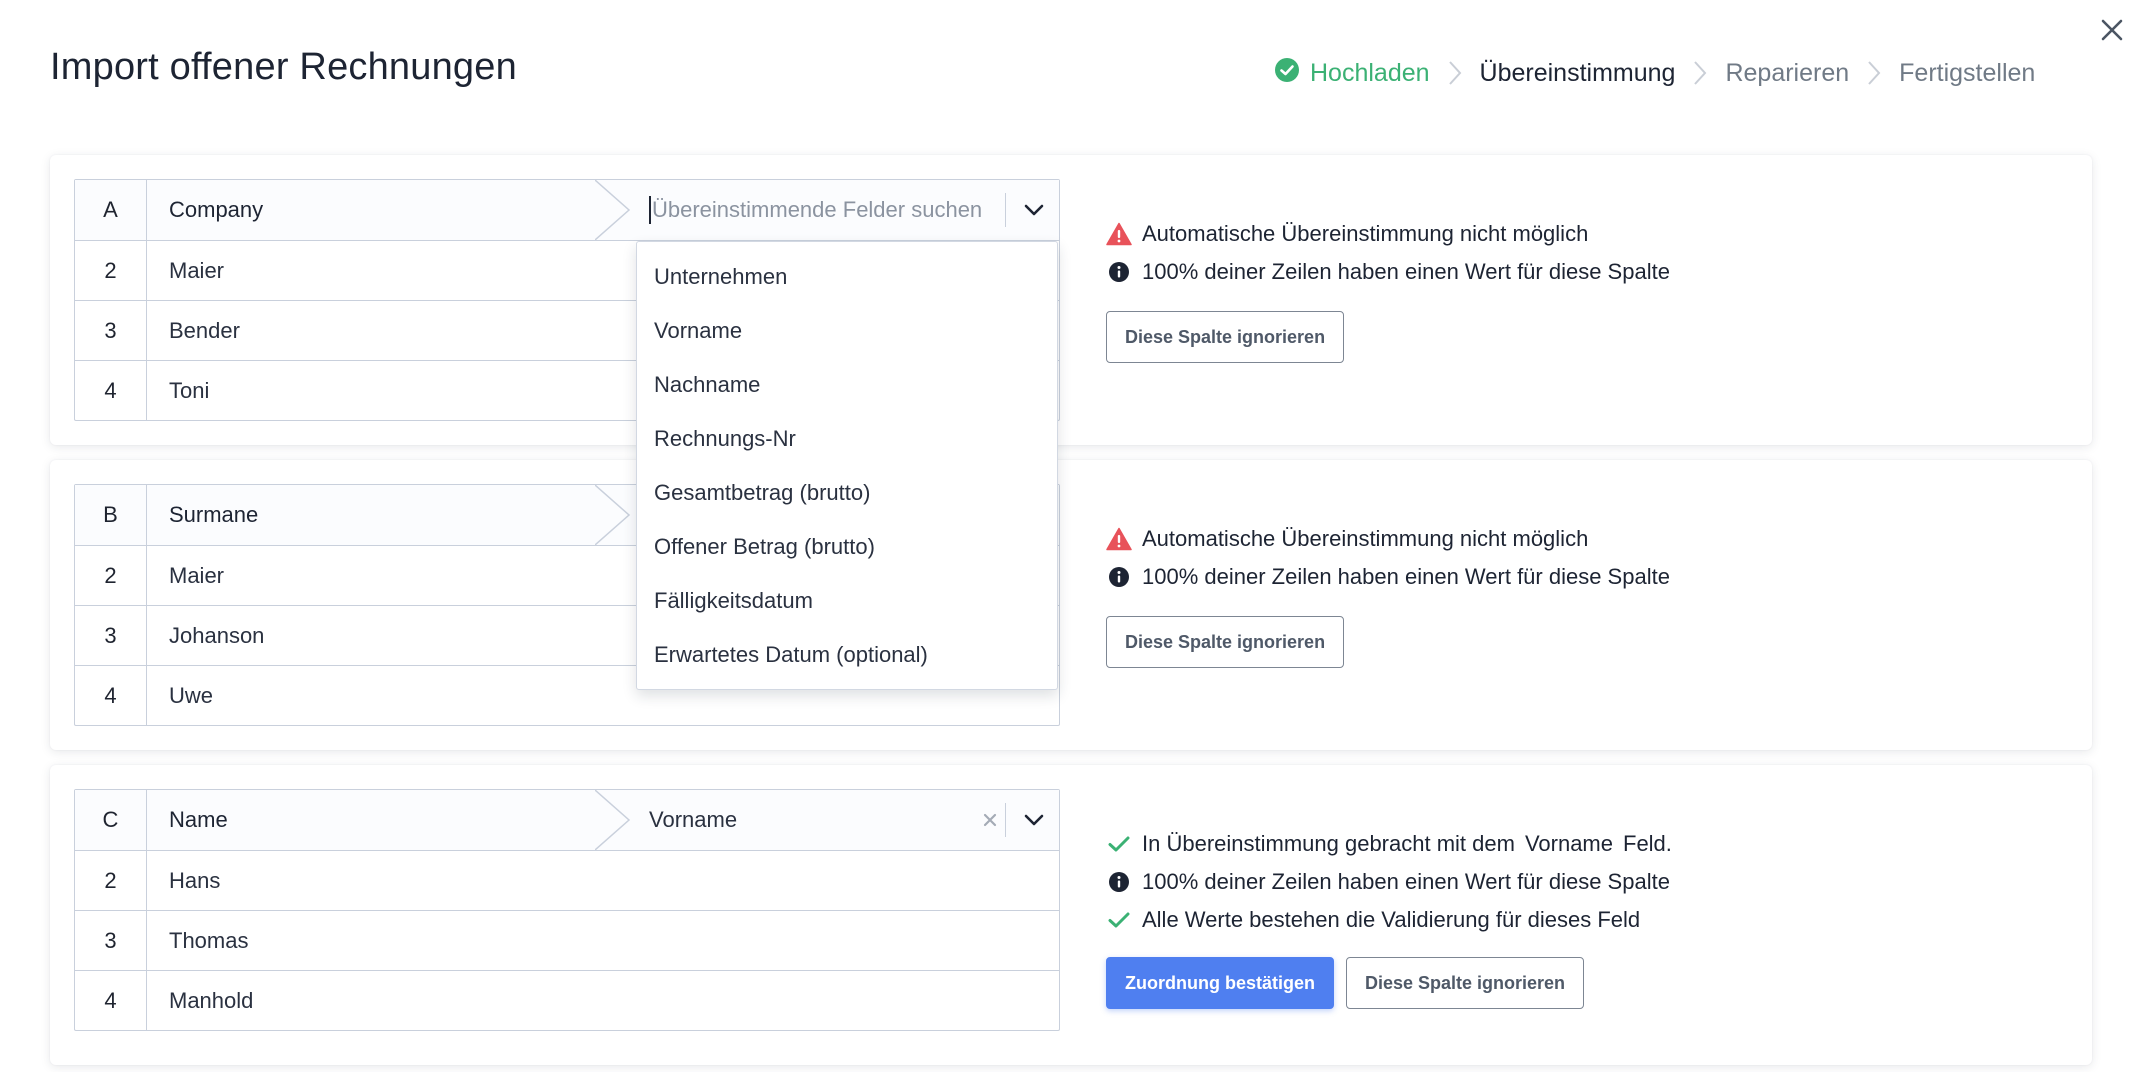 The height and width of the screenshot is (1072, 2136). I want to click on step-matching: Übereinstimmung, so click(1578, 73).